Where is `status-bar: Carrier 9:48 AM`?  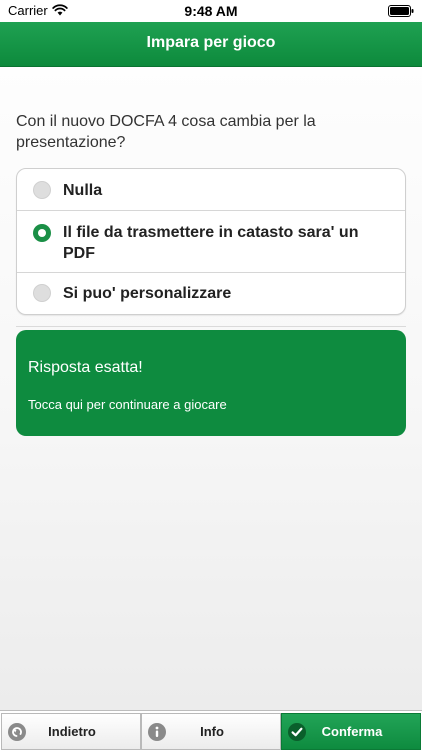 status-bar: Carrier 9:48 AM is located at coordinates (211, 11).